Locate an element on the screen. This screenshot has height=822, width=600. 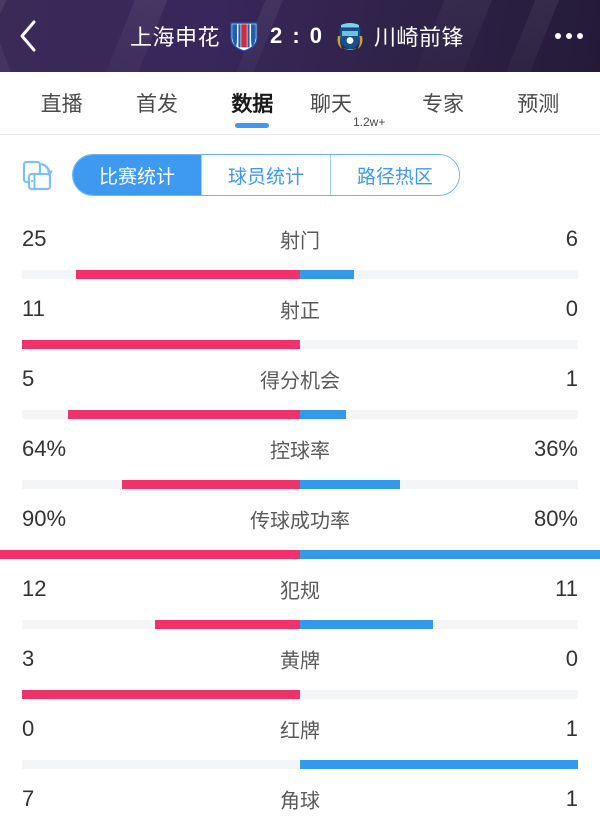
tab-live: 直播 is located at coordinates (61, 103).